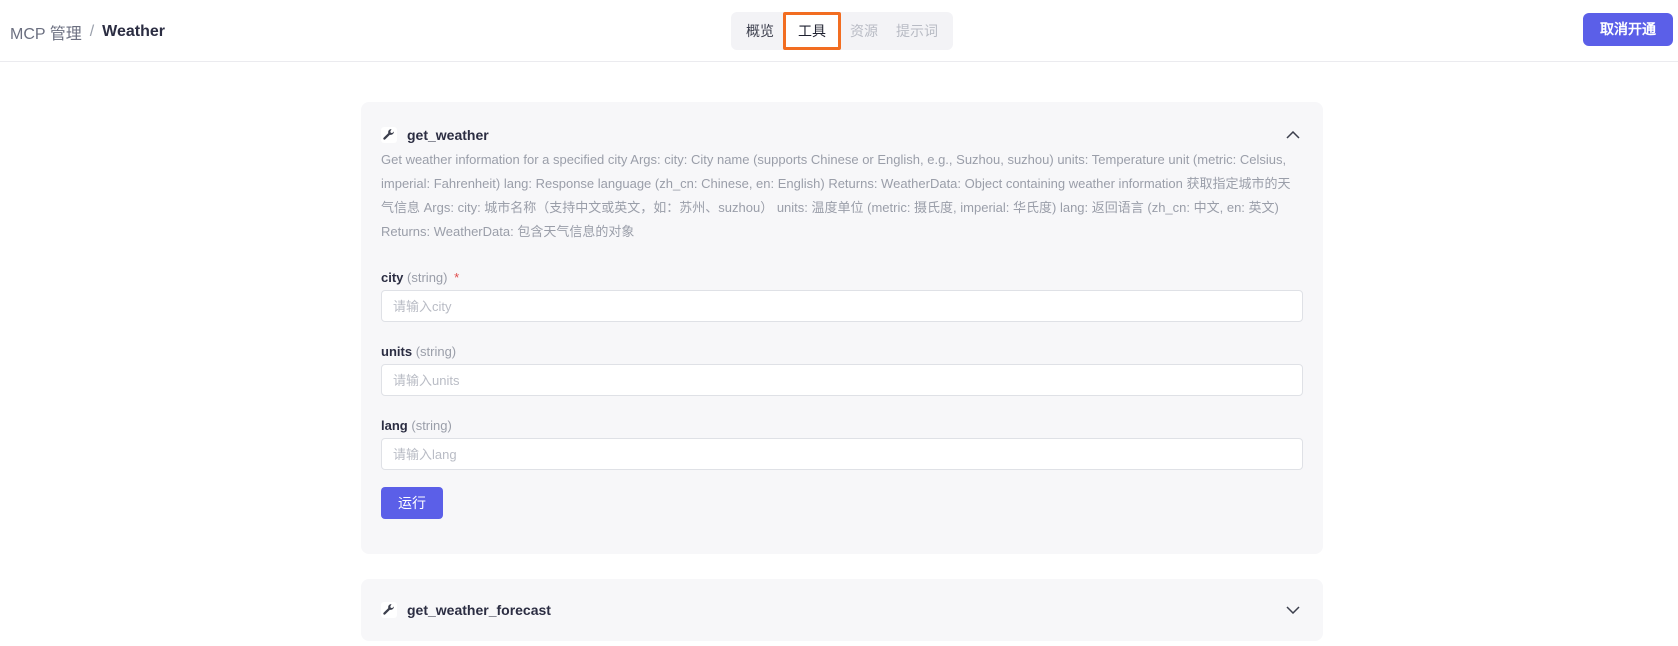 This screenshot has width=1678, height=646. I want to click on run-button: 运行, so click(412, 503).